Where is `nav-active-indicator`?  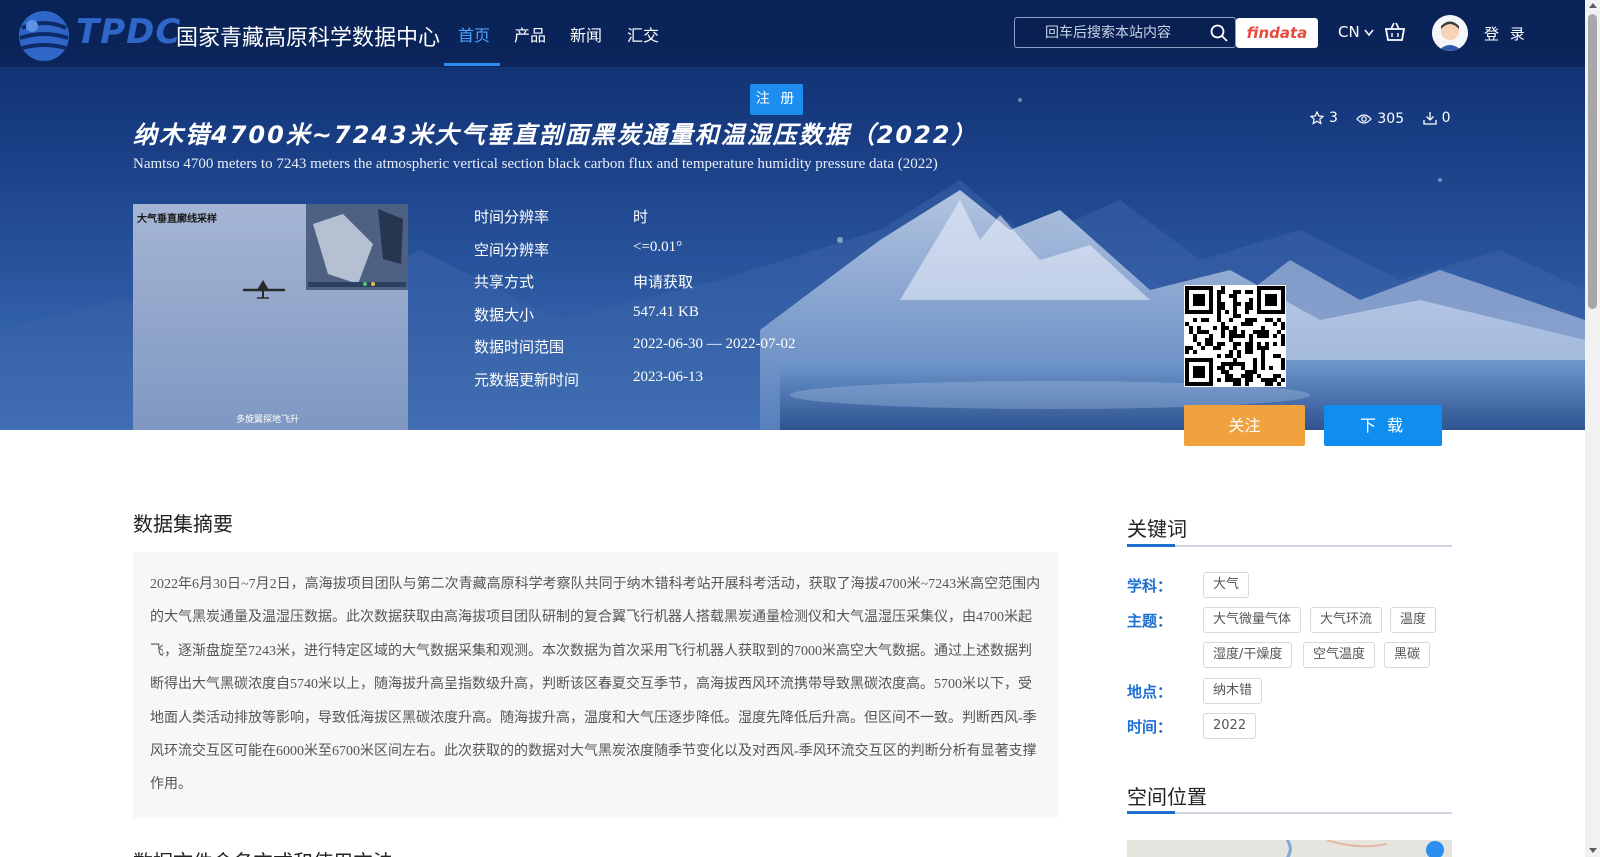 nav-active-indicator is located at coordinates (472, 64).